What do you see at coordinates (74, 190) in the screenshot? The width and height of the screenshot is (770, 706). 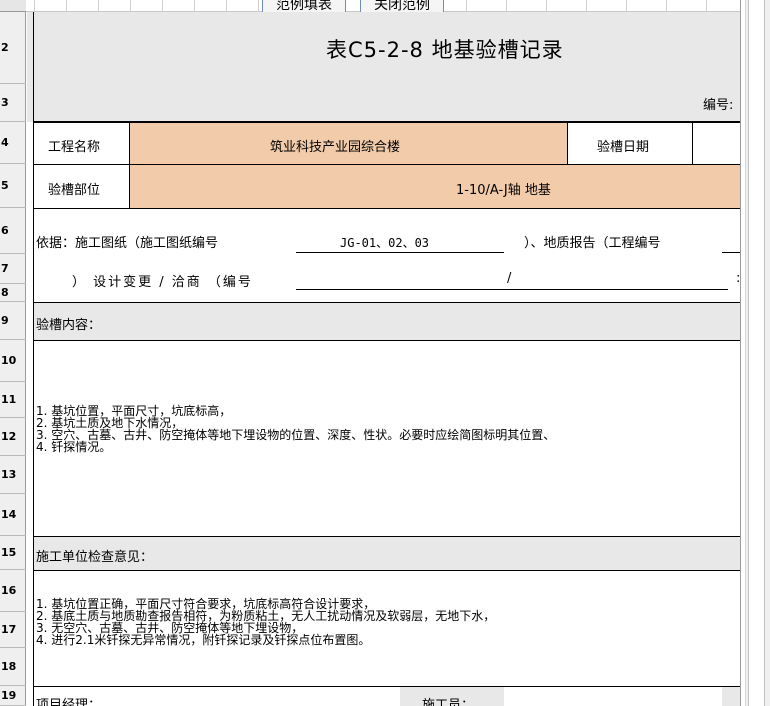 I see `inspection-location-label: 验槽部位` at bounding box center [74, 190].